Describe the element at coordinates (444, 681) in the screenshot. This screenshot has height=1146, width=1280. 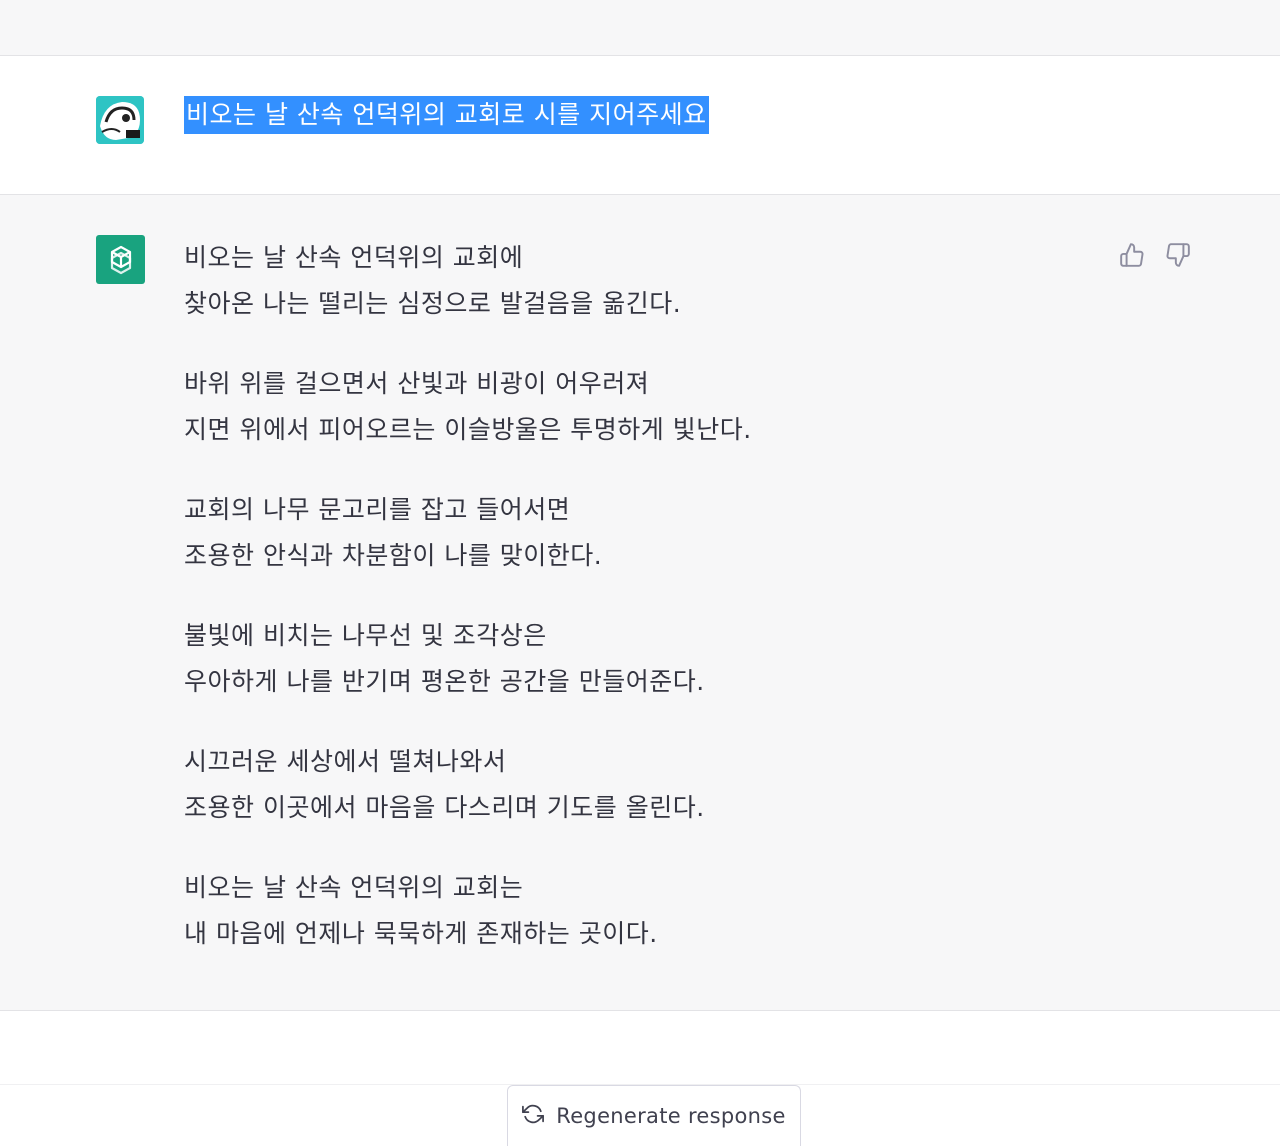
I see `poem-line: 우아하게 나를 반기며 평온한 공간을 만들어준다.` at that location.